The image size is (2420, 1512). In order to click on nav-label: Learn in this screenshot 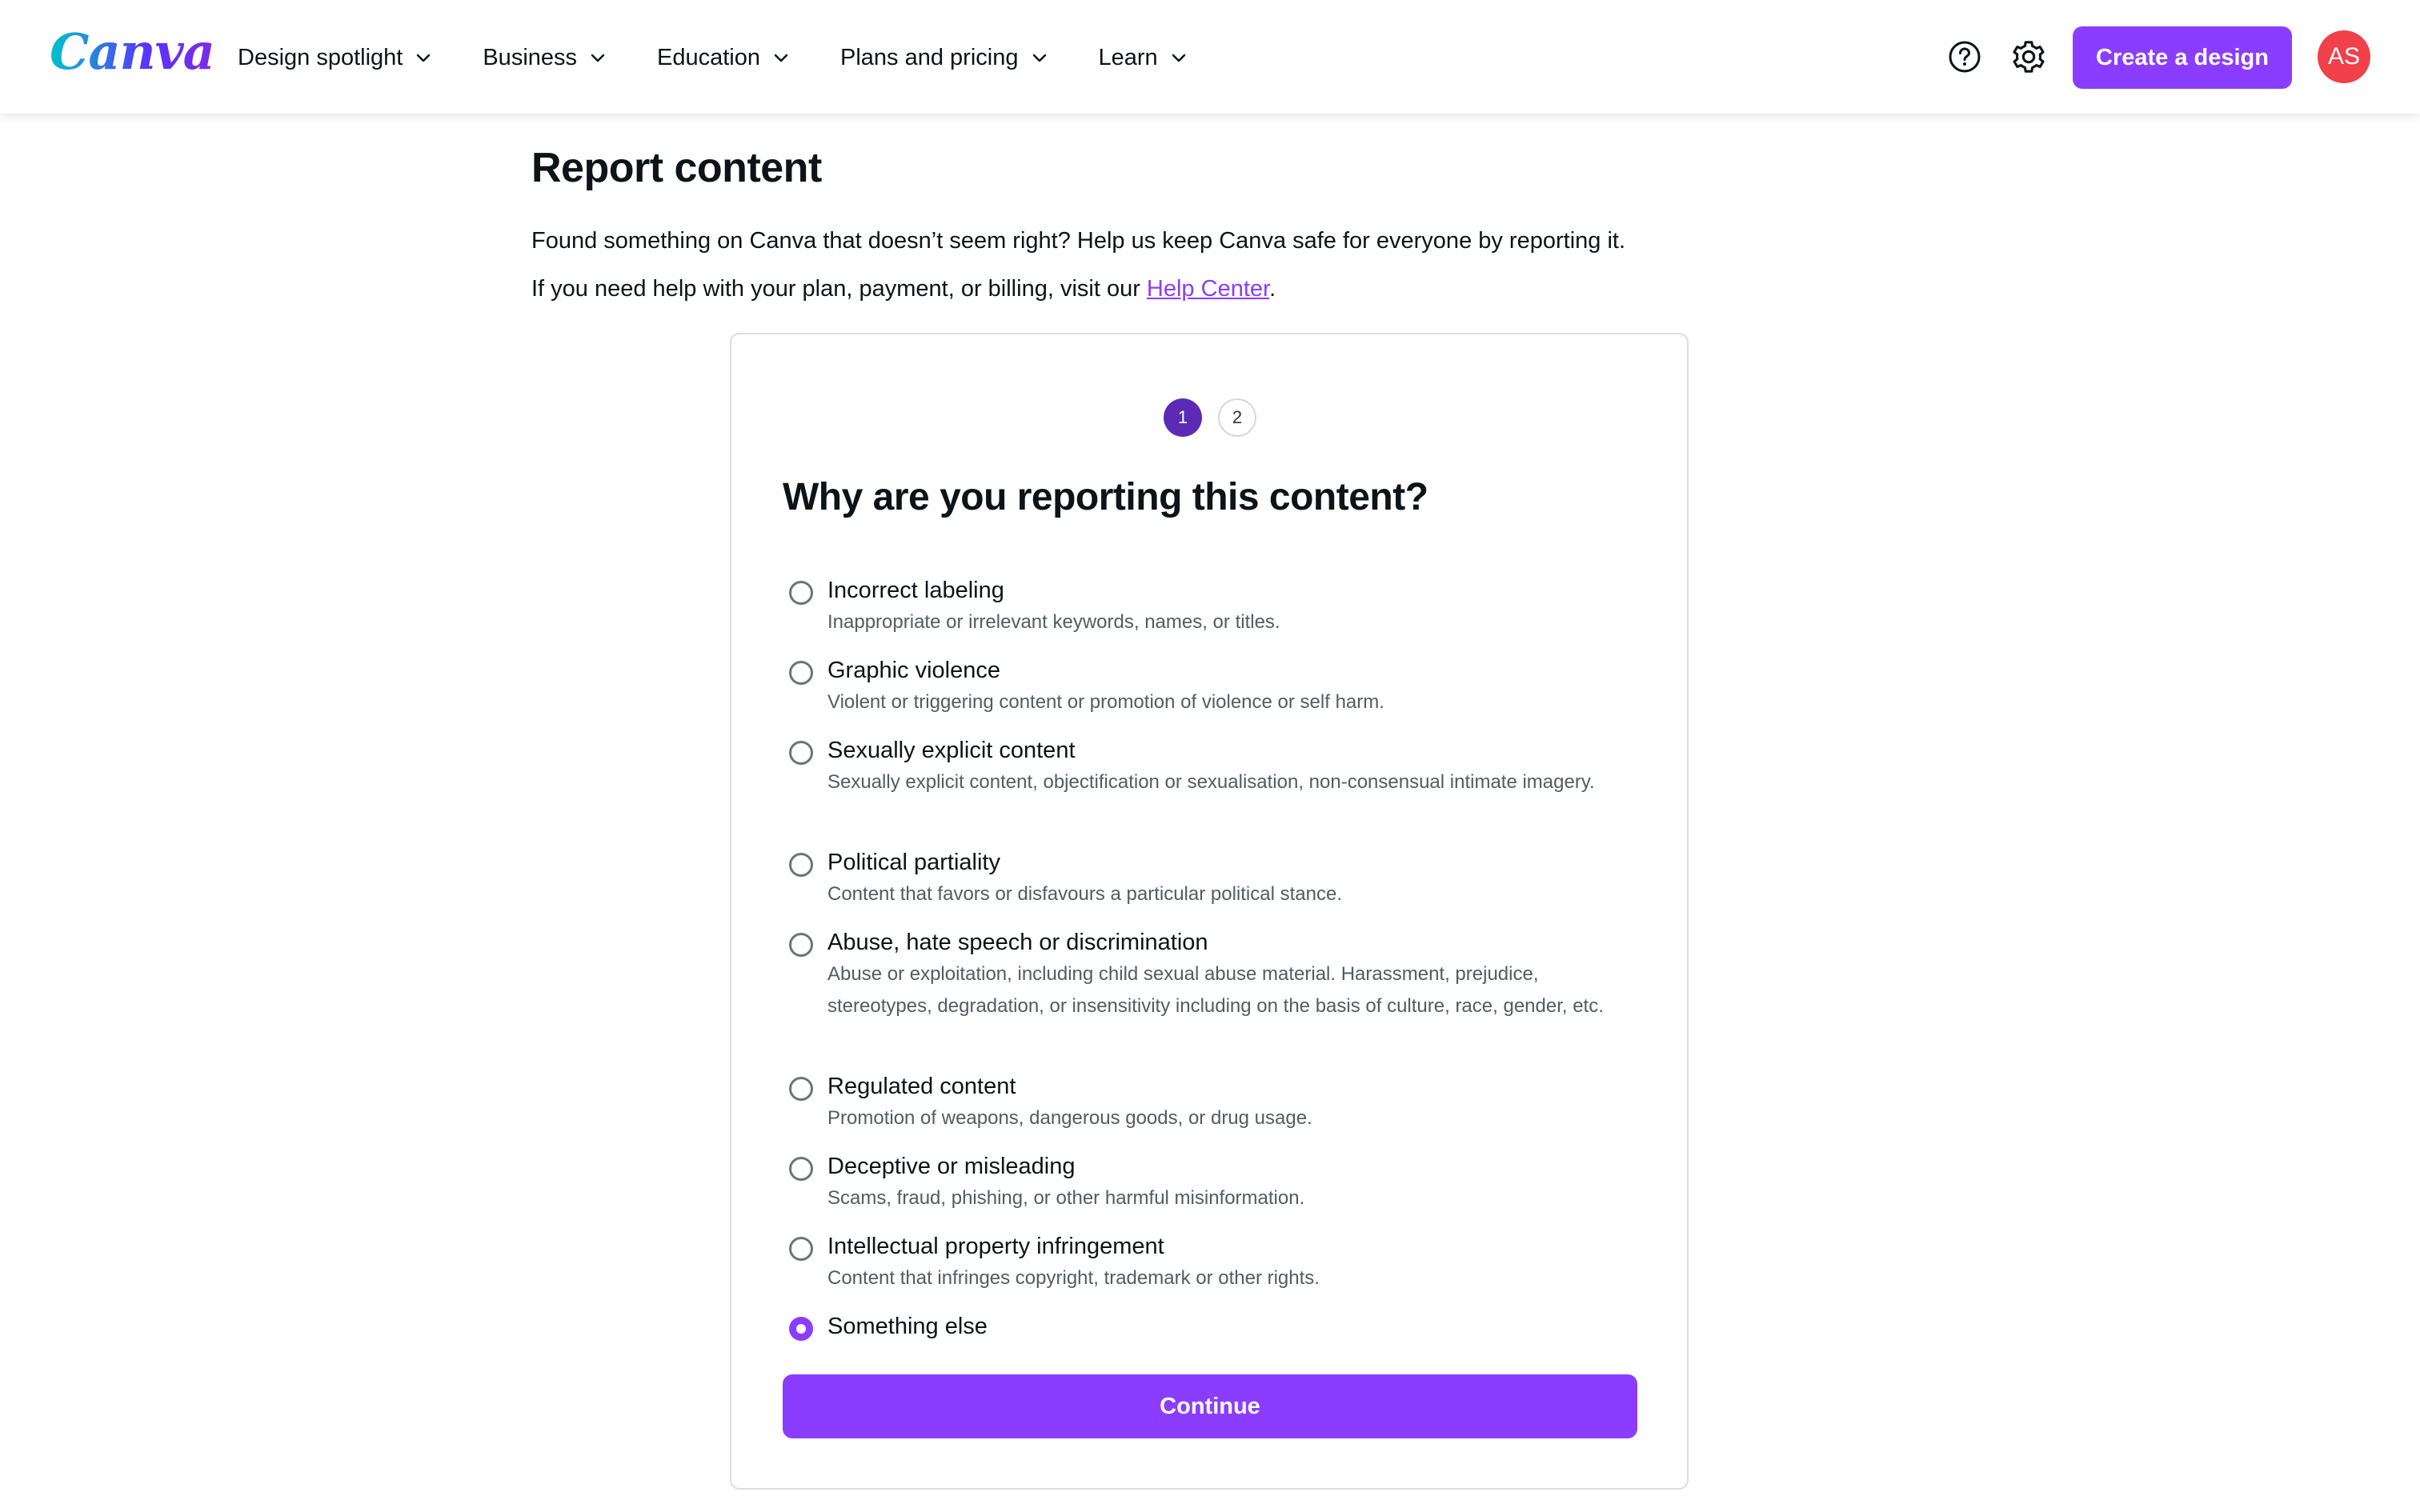, I will do `click(1128, 57)`.